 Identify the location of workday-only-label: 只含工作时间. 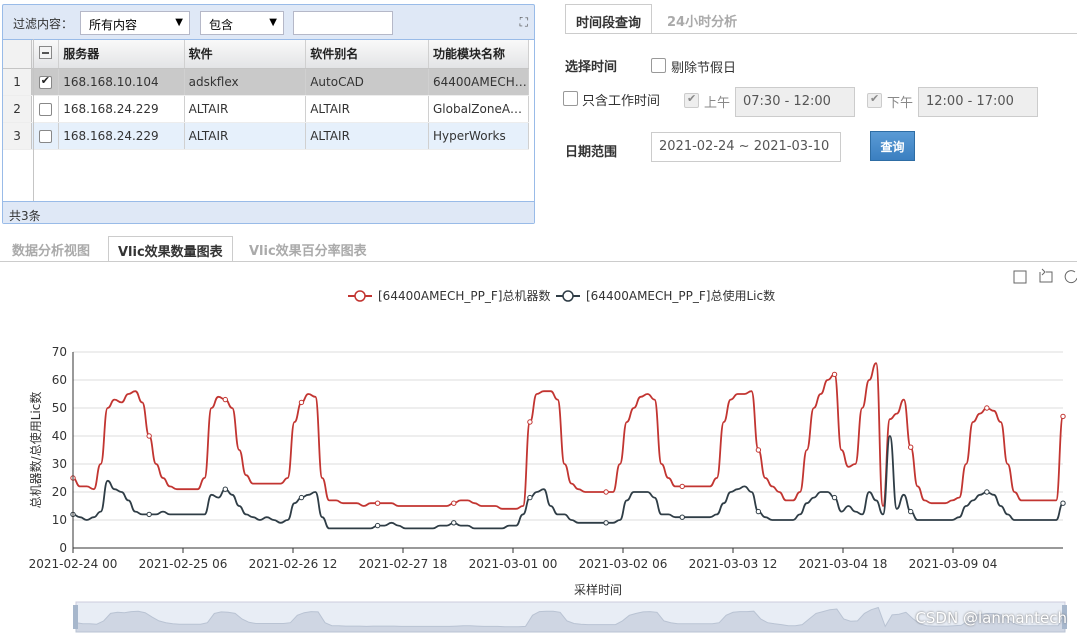
(621, 101).